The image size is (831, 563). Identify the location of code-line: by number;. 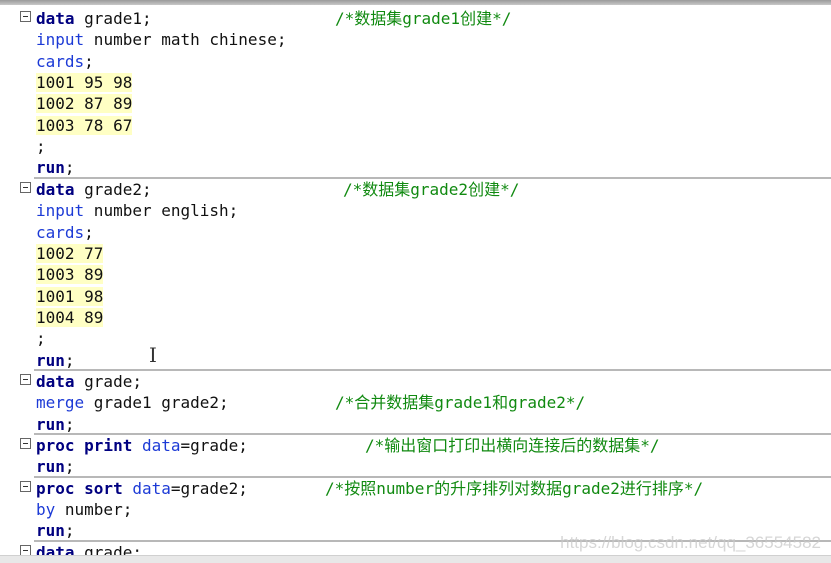
(415, 509).